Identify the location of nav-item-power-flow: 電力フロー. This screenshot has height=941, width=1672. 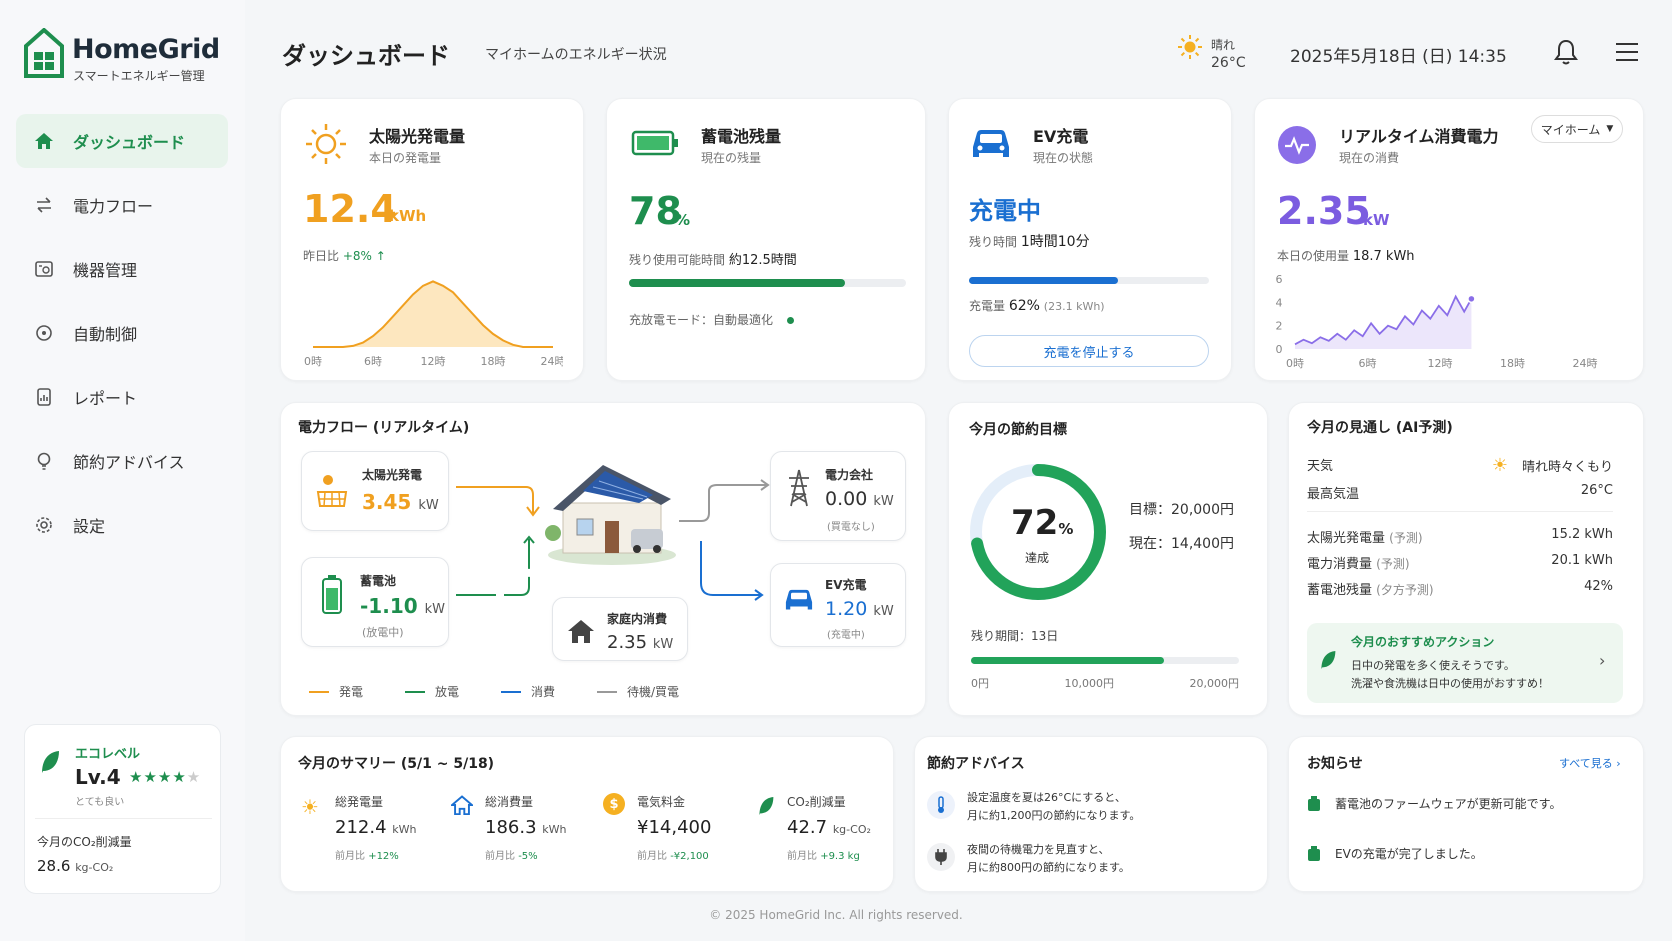
(122, 205).